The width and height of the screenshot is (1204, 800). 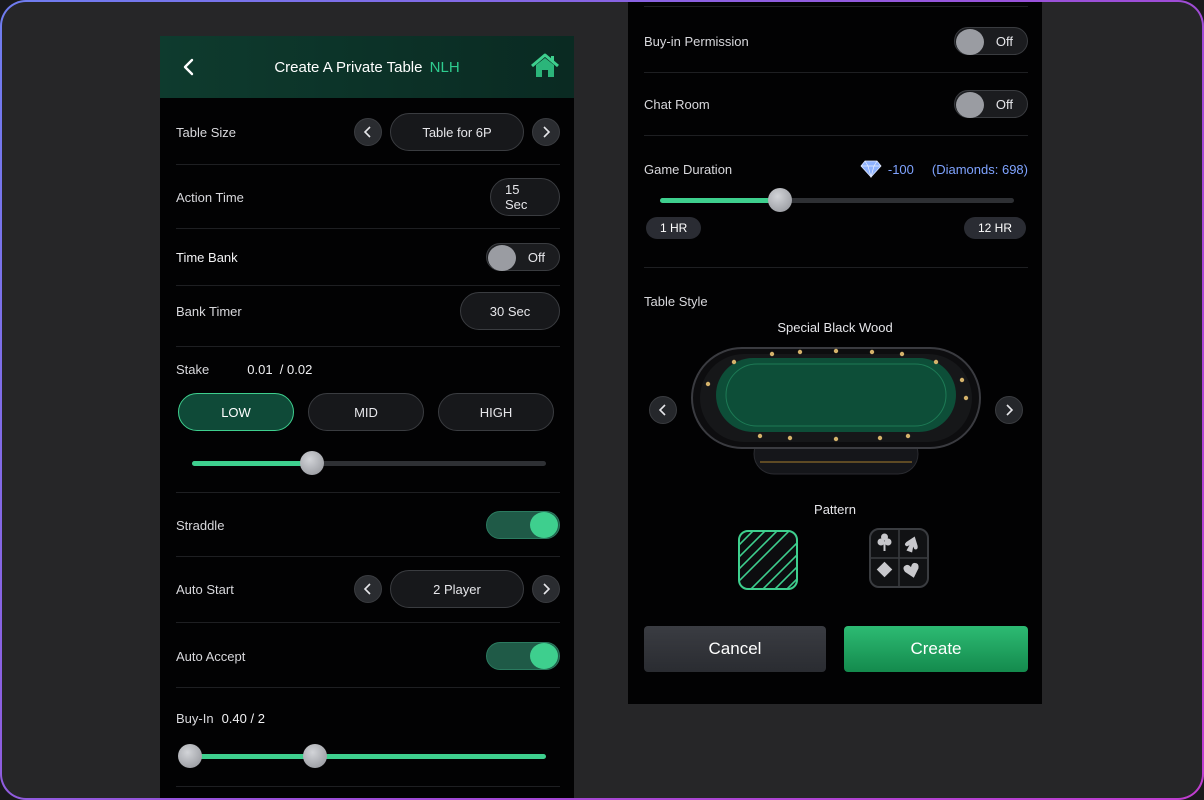 What do you see at coordinates (780, 200) in the screenshot?
I see `game-duration-slider-handle` at bounding box center [780, 200].